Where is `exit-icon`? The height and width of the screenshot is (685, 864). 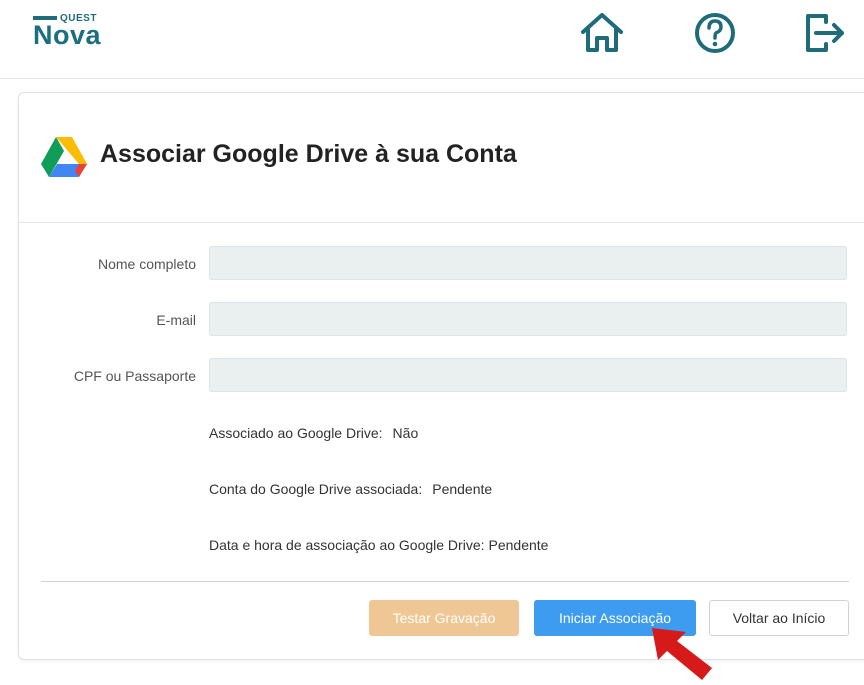 exit-icon is located at coordinates (825, 33).